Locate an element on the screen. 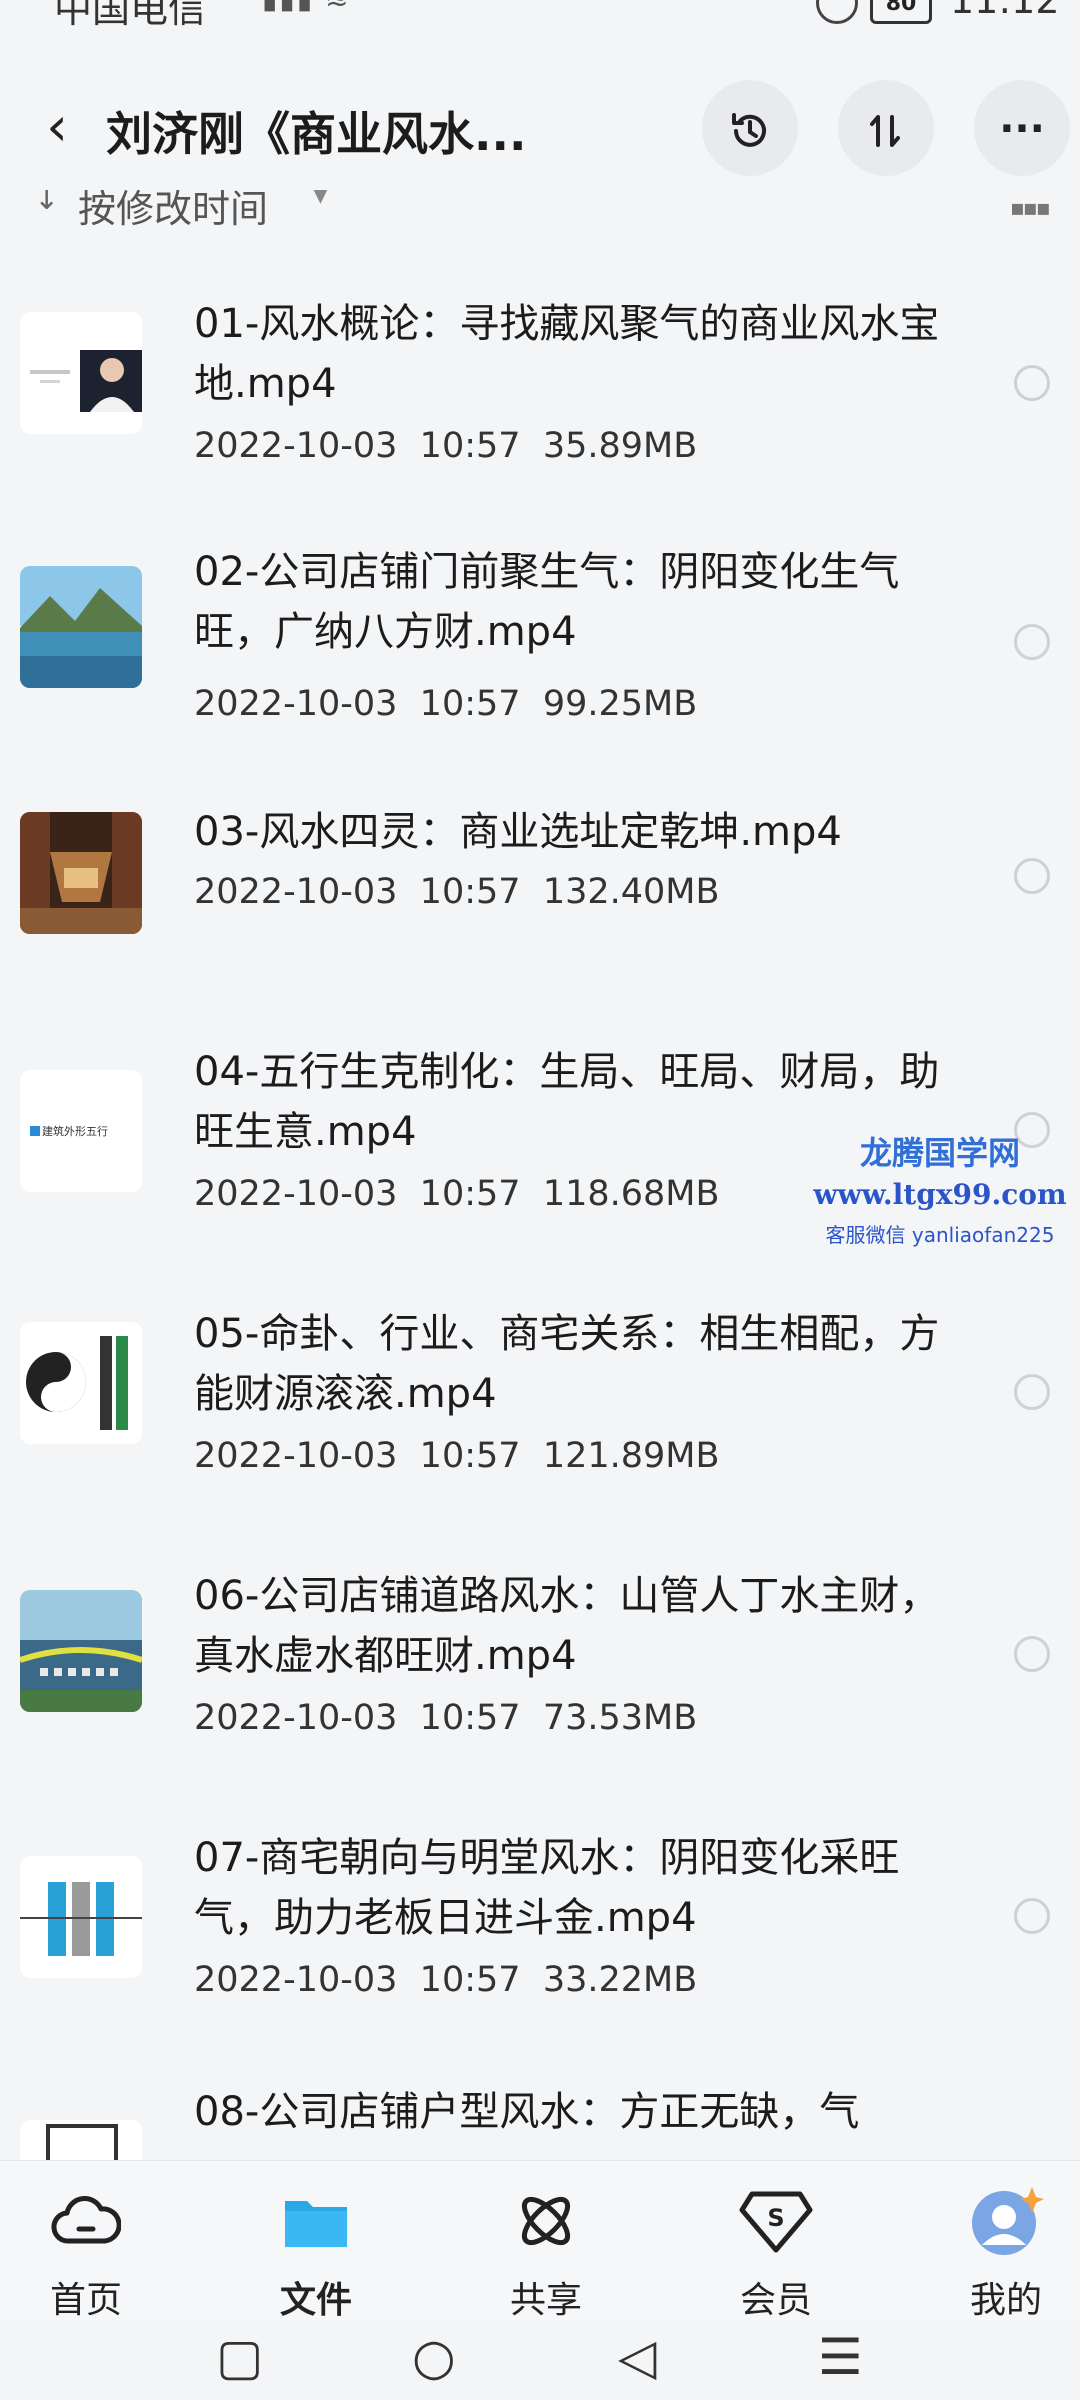 The width and height of the screenshot is (1080, 2400). svg-text: 建筑外形五行 is located at coordinates (75, 1131).